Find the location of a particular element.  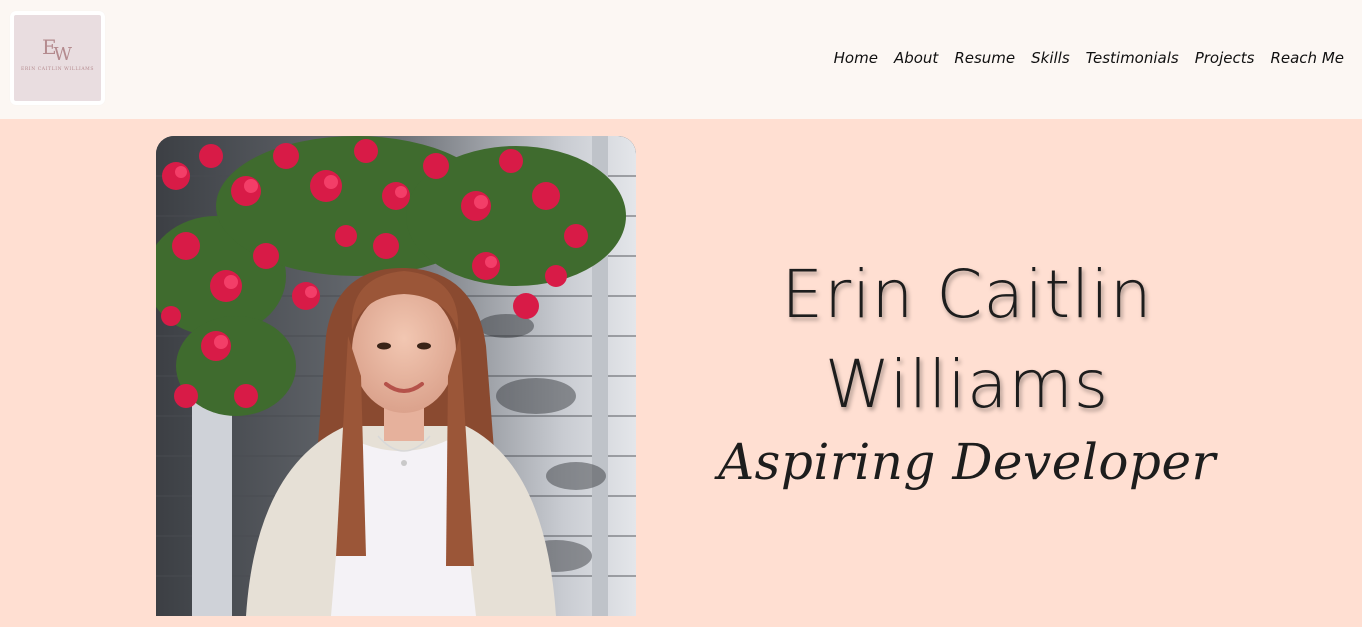

logo-badge: EW ERIN CAITLIN WILLIAMS is located at coordinates (57, 58).